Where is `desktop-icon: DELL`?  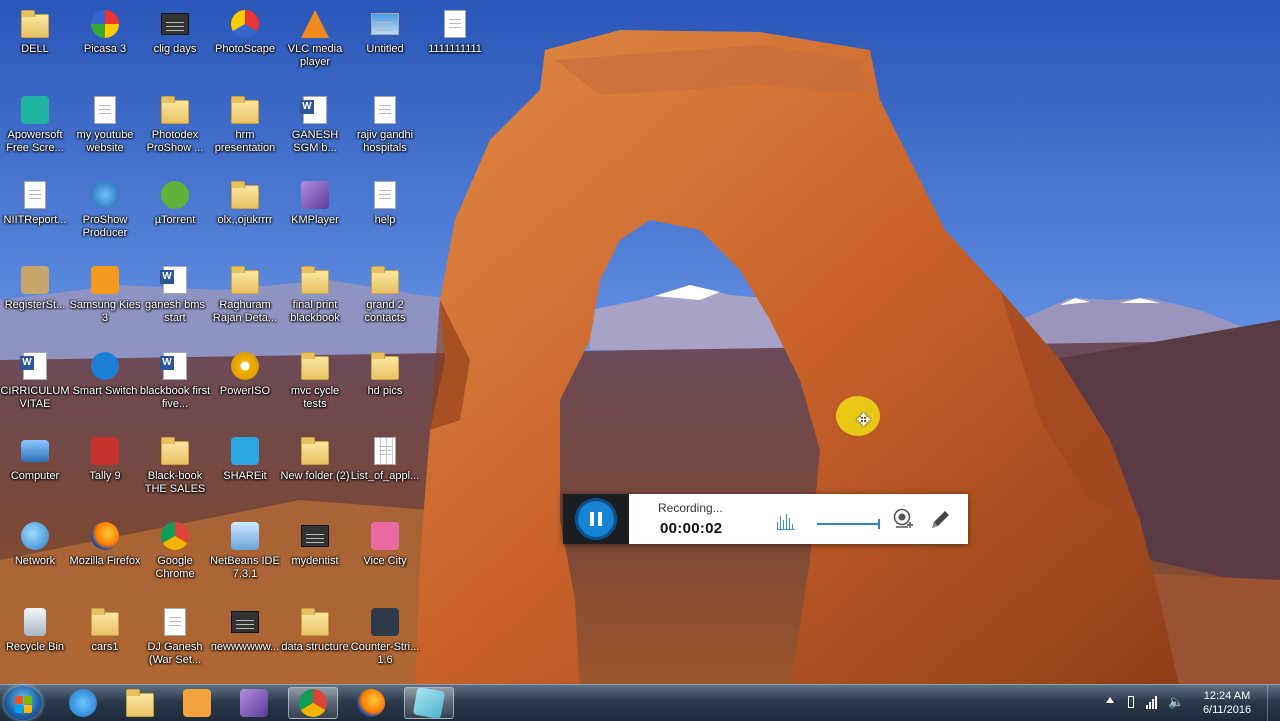 desktop-icon: DELL is located at coordinates (35, 42).